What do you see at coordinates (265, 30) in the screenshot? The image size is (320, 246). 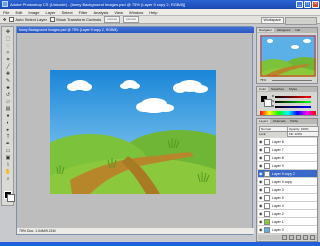 I see `tab-navigator: Navigator` at bounding box center [265, 30].